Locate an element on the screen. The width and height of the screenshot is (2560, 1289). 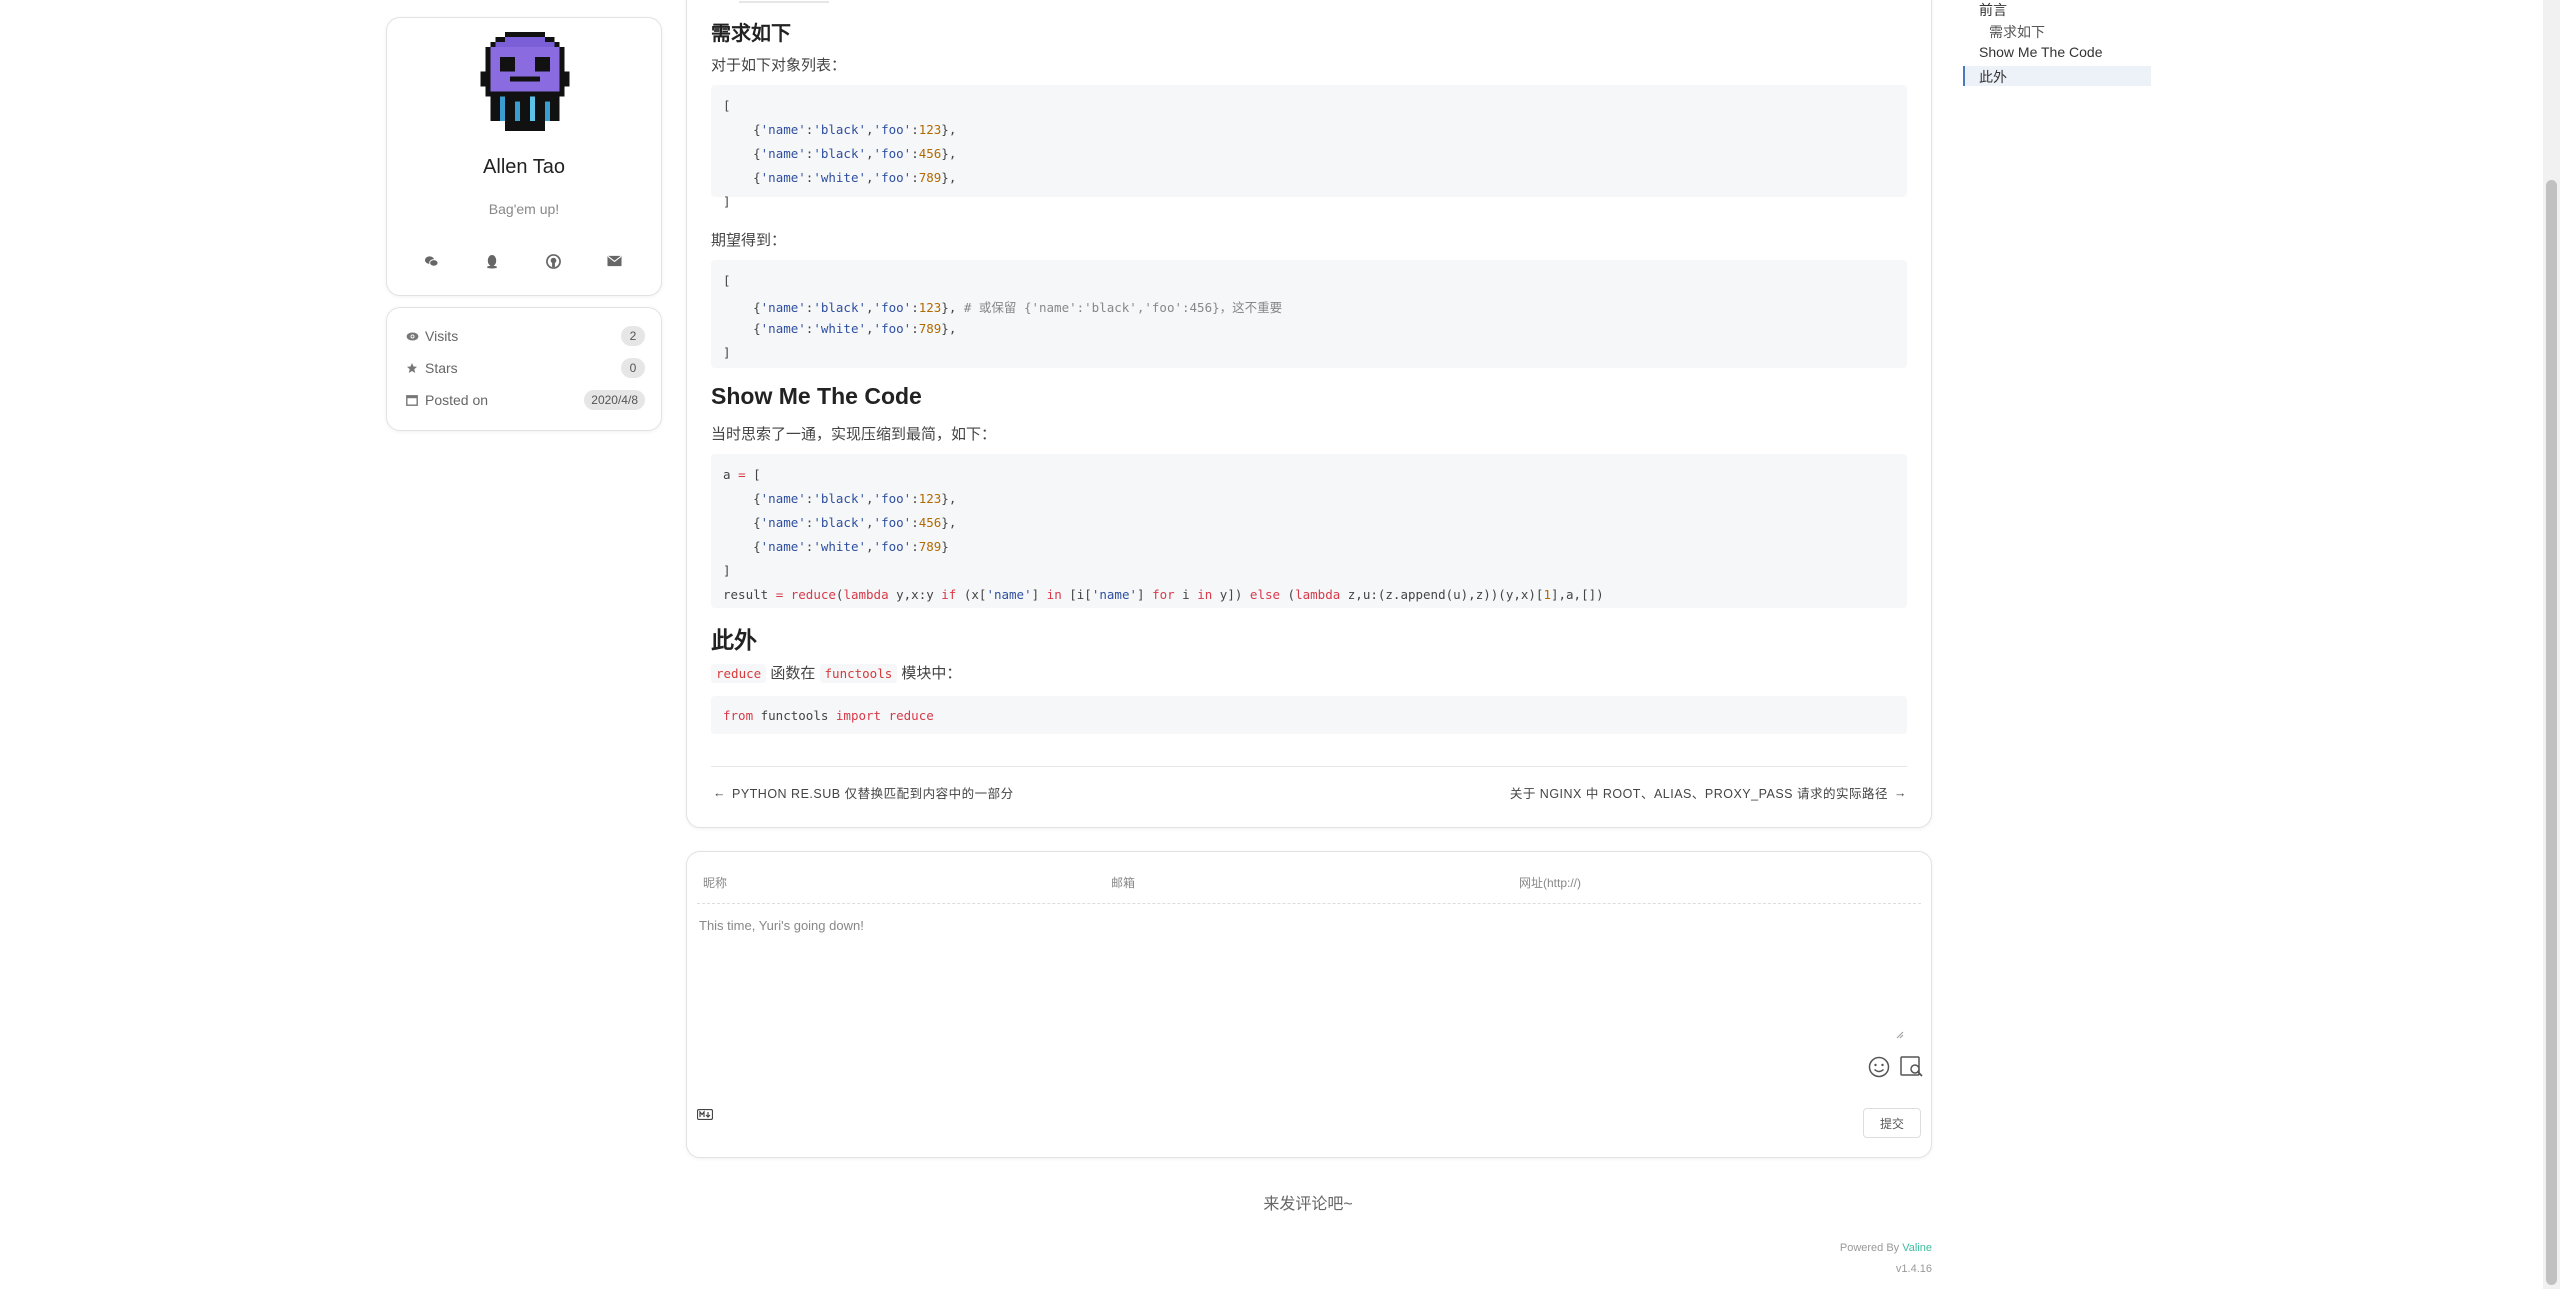
valine-link: Valine is located at coordinates (1917, 1248).